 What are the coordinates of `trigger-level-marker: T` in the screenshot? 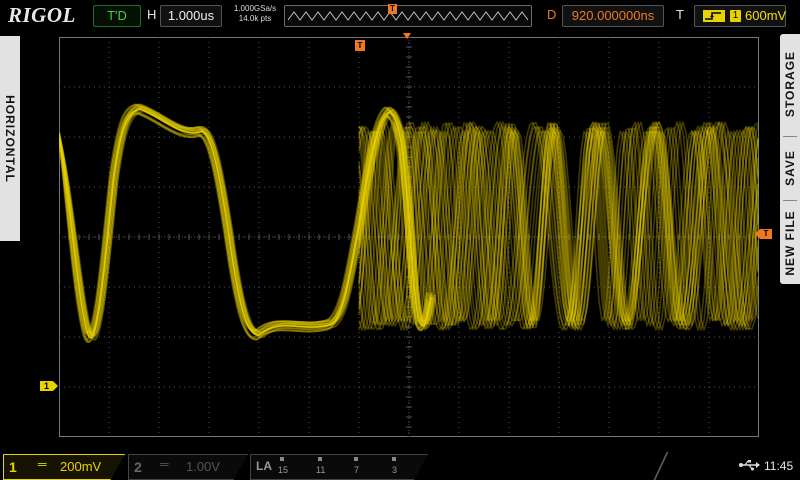 It's located at (763, 234).